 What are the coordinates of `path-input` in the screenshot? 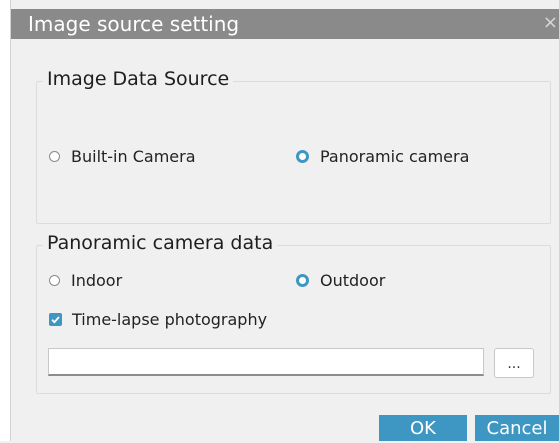 It's located at (266, 362).